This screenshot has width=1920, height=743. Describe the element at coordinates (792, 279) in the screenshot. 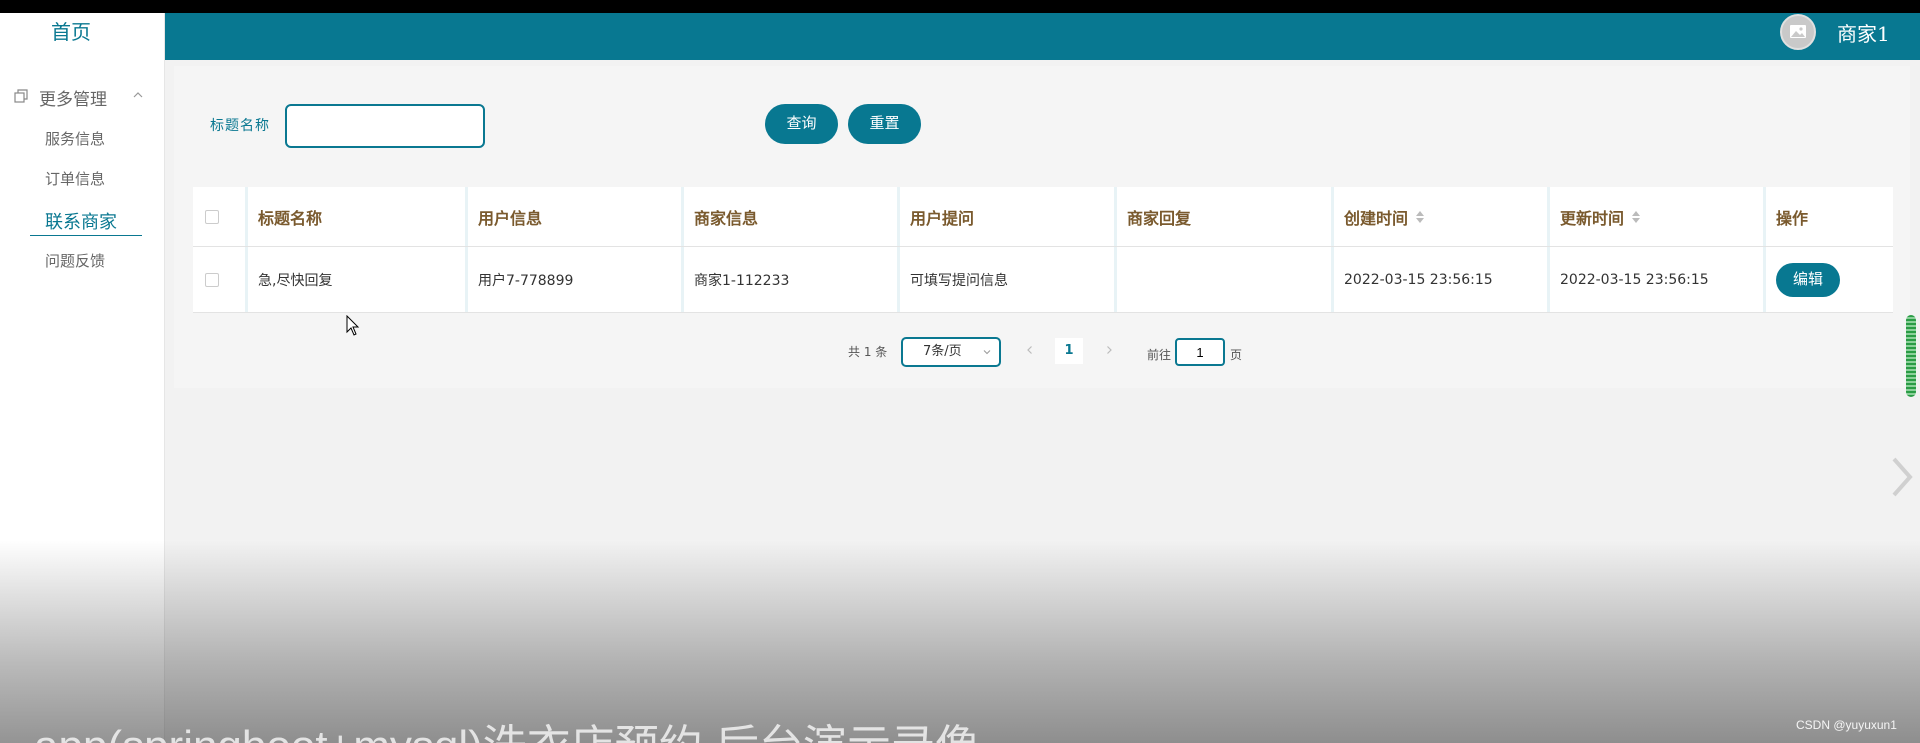

I see `cell-merchant: 商家1-112233` at that location.